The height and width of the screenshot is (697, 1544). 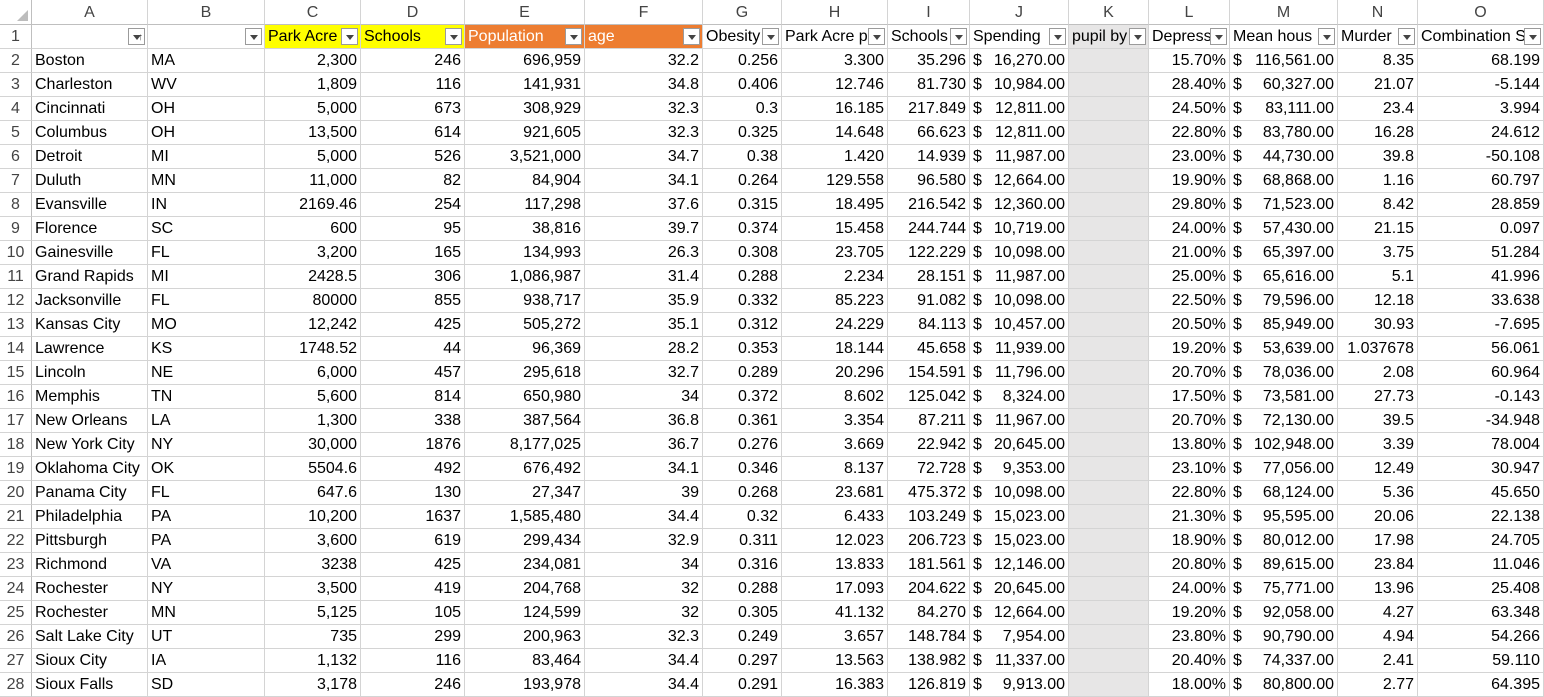 I want to click on column-header-b: B, so click(x=206, y=12).